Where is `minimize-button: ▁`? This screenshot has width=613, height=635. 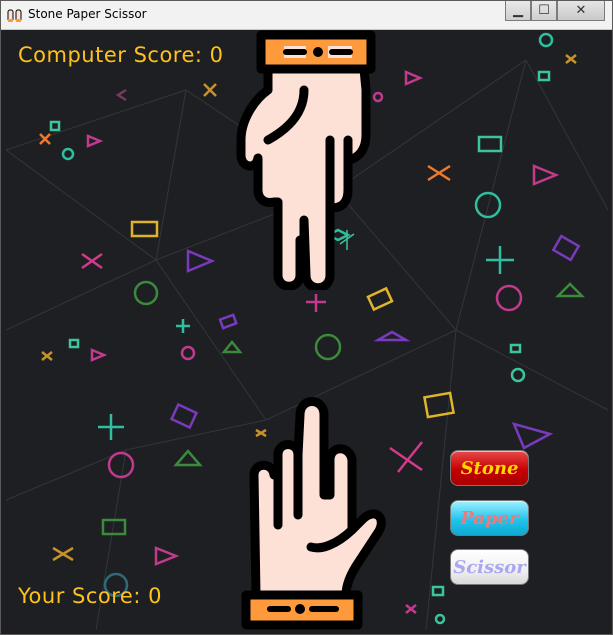
minimize-button: ▁ is located at coordinates (518, 11).